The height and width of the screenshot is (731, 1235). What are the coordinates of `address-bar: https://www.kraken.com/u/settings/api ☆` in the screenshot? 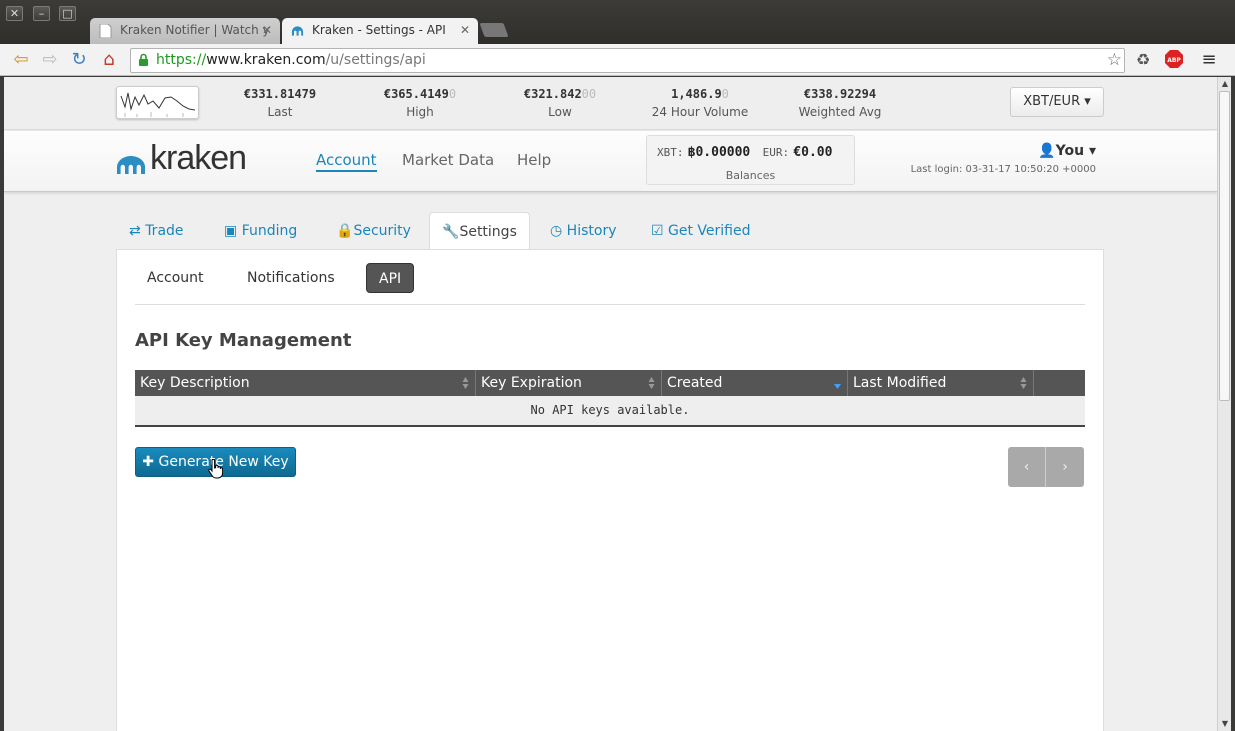 It's located at (627, 60).